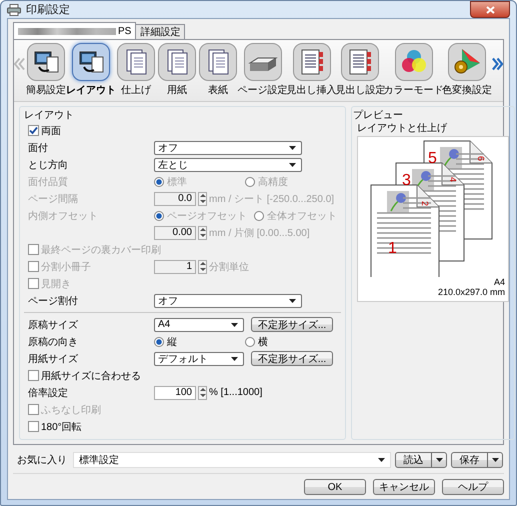 The height and width of the screenshot is (506, 517). I want to click on page-number: 6, so click(481, 159).